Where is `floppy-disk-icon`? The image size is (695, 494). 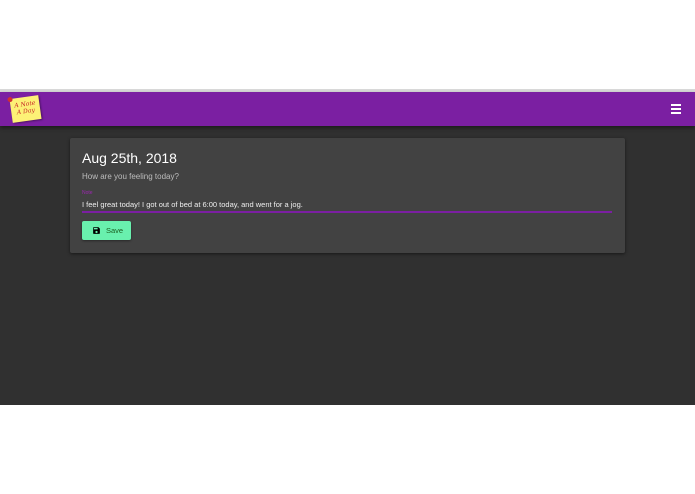 floppy-disk-icon is located at coordinates (96, 230).